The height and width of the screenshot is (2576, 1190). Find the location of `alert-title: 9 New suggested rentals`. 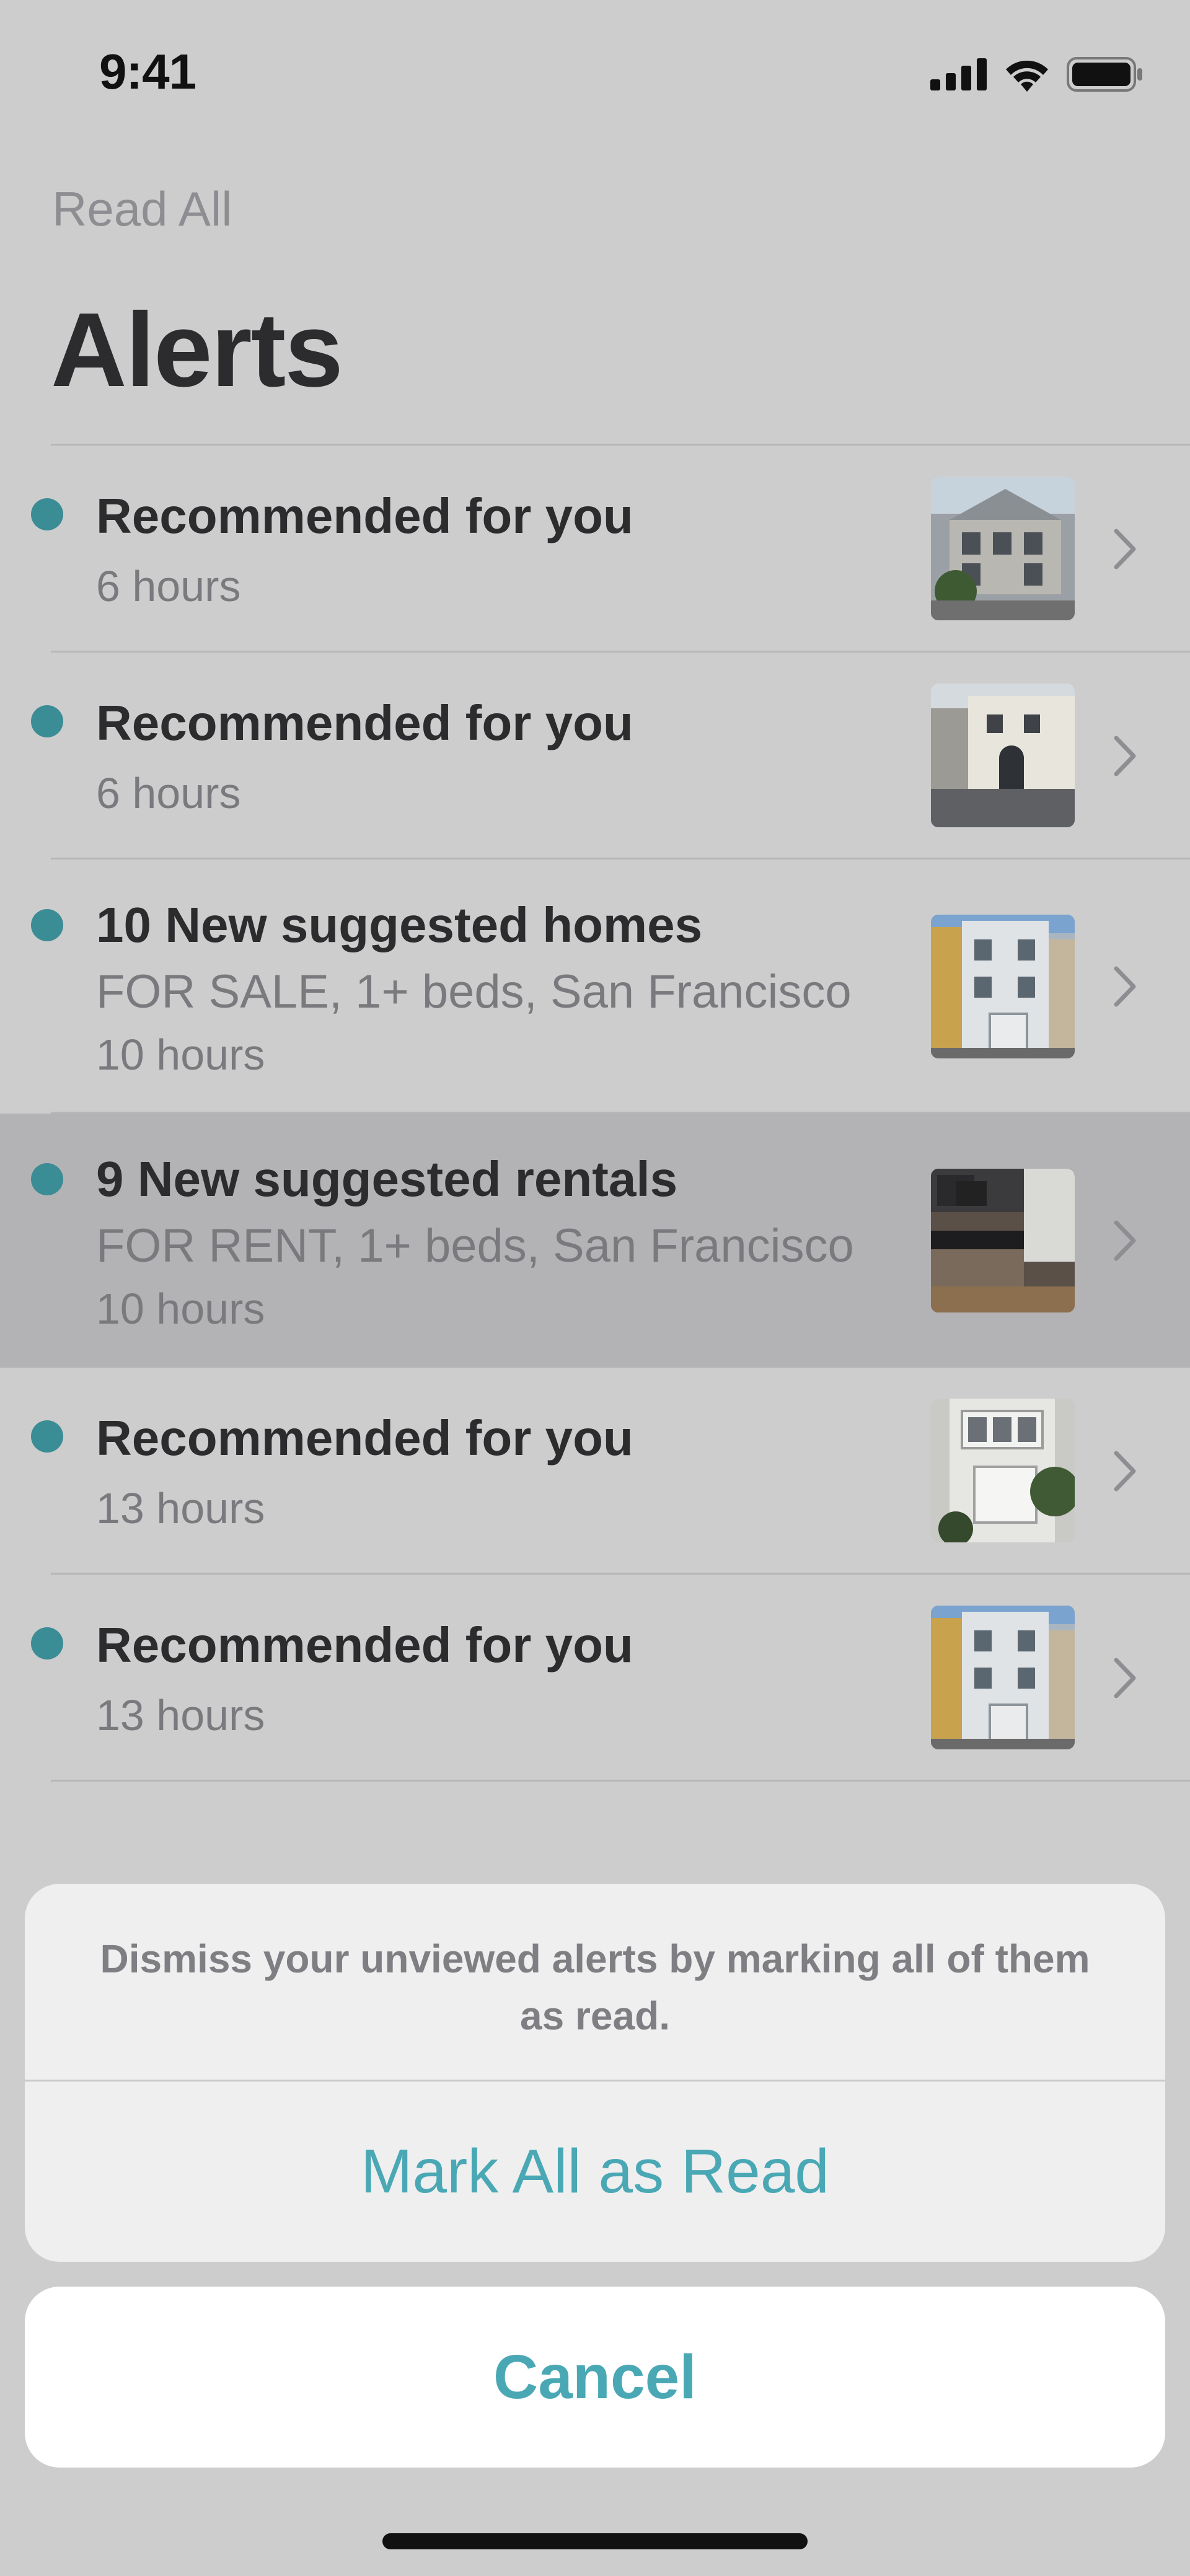

alert-title: 9 New suggested rentals is located at coordinates (387, 1179).